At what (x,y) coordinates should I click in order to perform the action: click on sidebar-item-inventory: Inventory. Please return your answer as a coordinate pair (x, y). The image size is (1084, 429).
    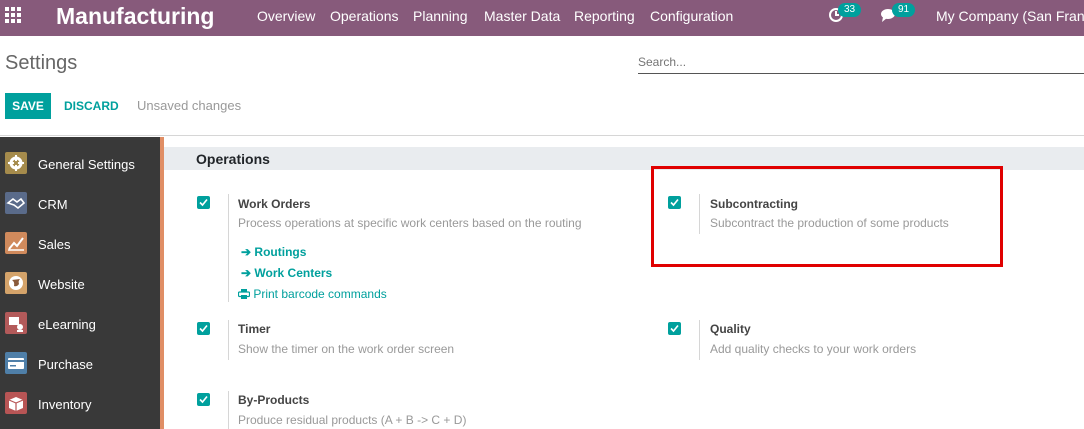
    Looking at the image, I should click on (80, 404).